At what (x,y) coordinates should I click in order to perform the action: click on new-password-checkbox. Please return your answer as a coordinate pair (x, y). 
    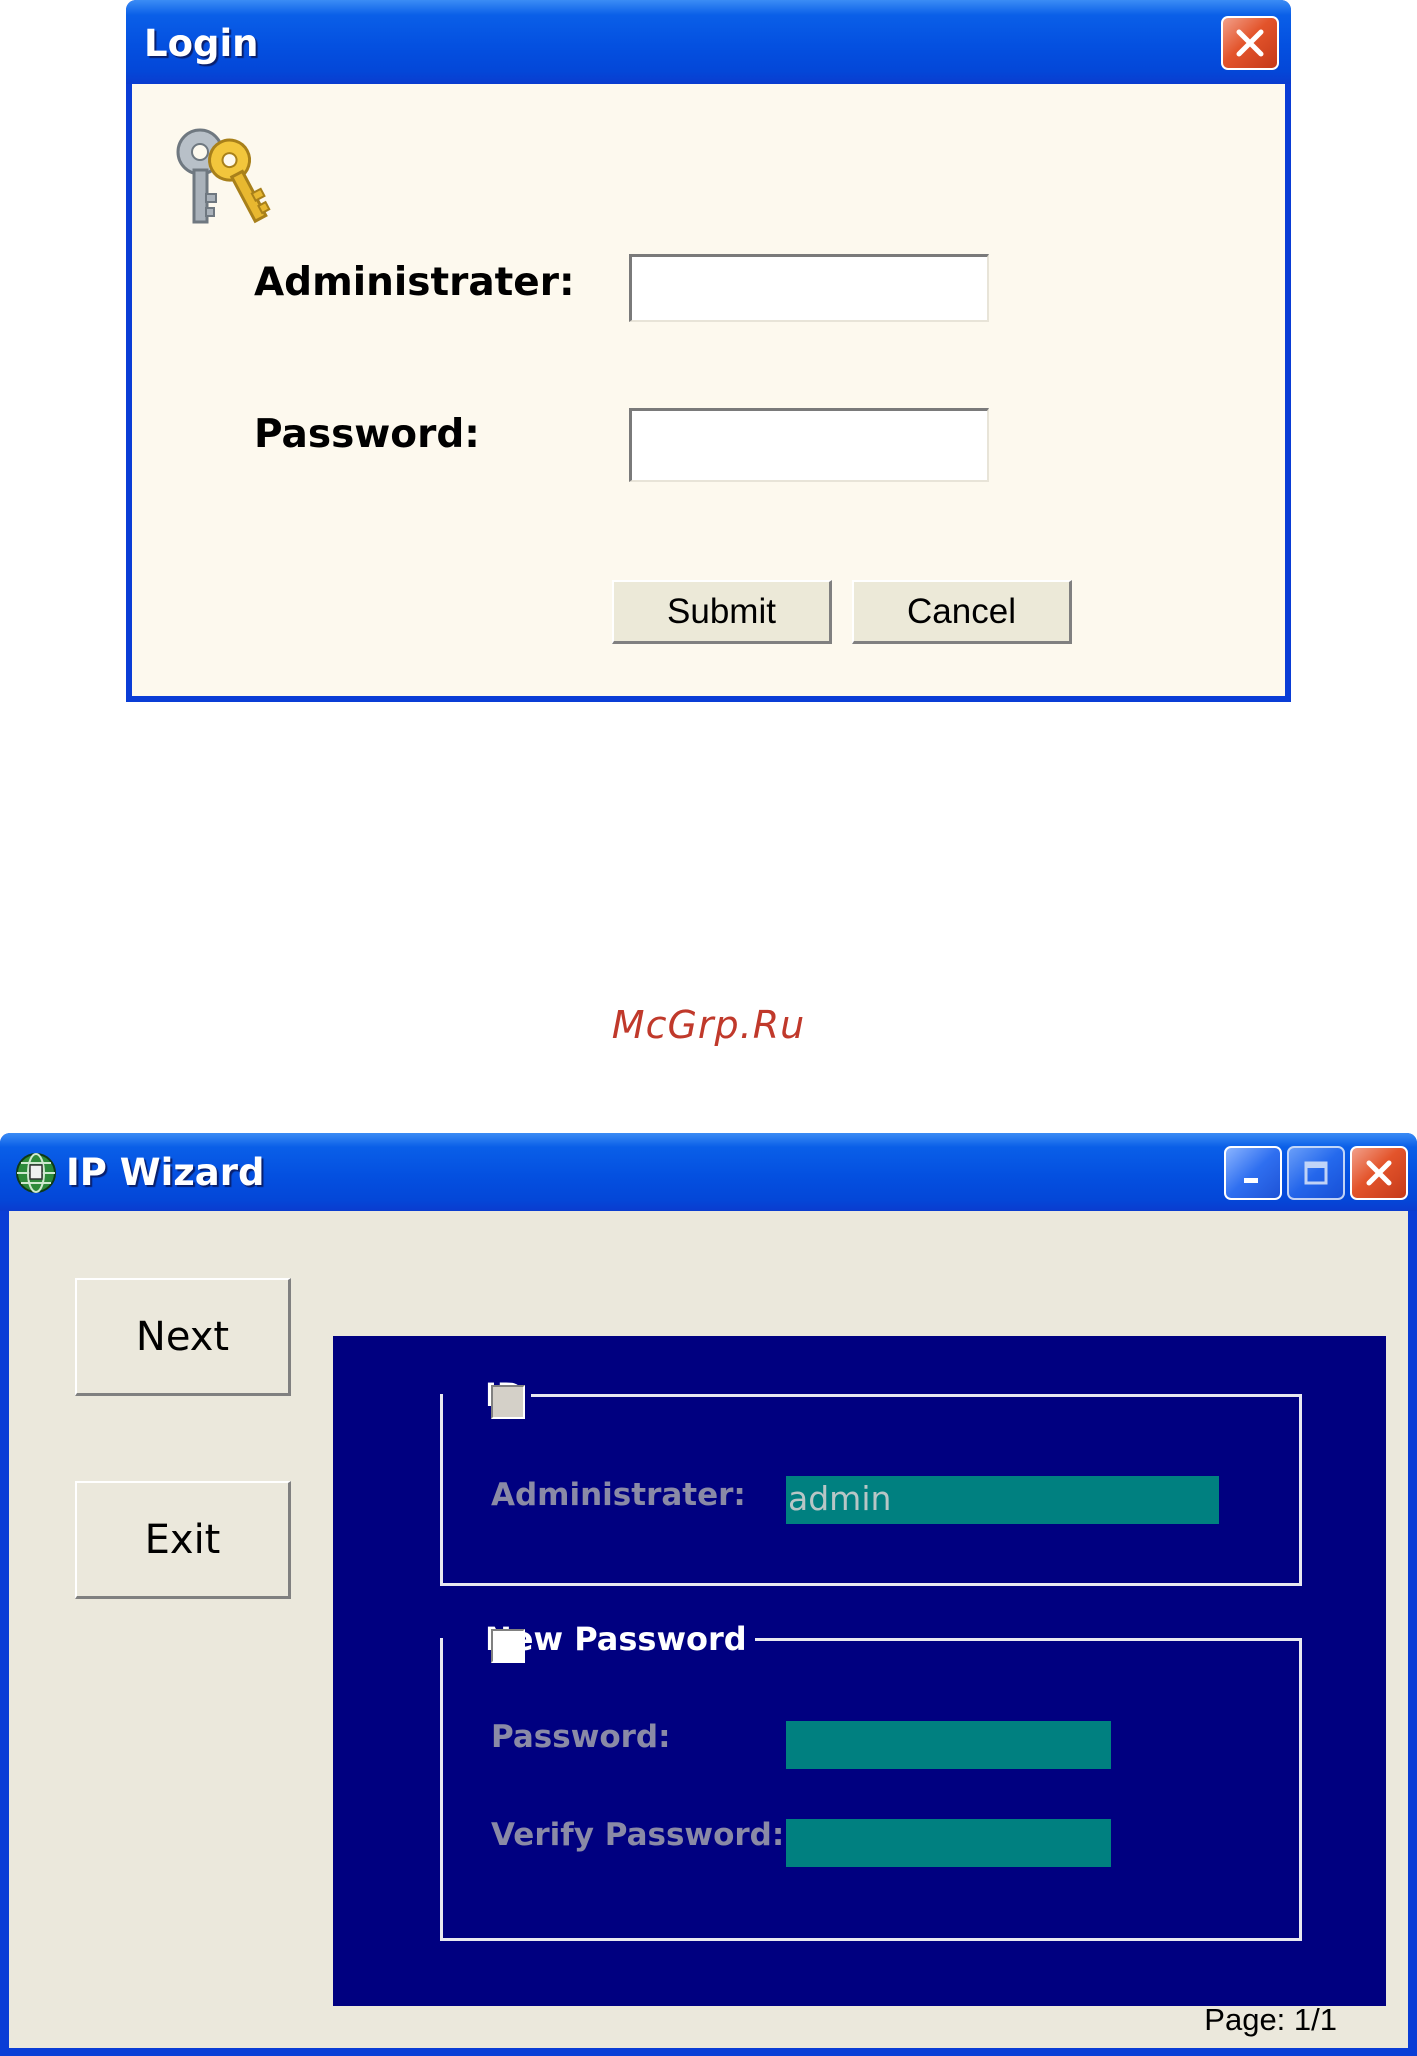
    Looking at the image, I should click on (508, 1646).